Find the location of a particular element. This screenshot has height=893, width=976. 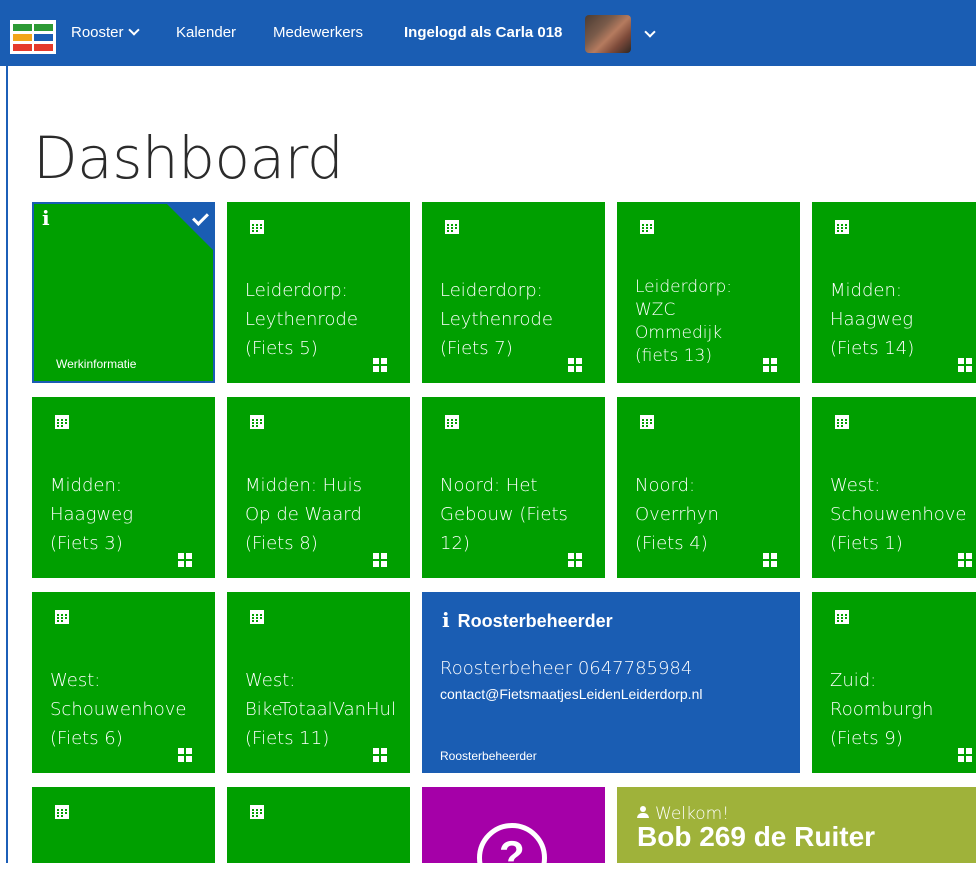

tile-welcome: Welkom! Bob 269 de Ruiter is located at coordinates (796, 825).